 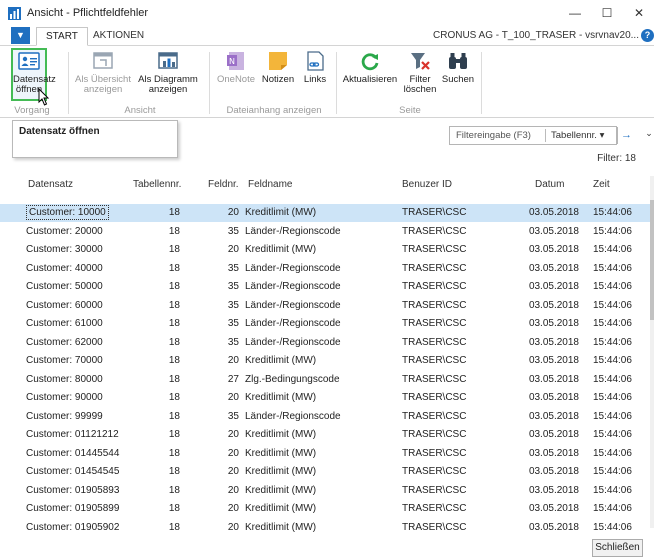 What do you see at coordinates (64, 416) in the screenshot?
I see `cell-datensatz: Customer: 99999` at bounding box center [64, 416].